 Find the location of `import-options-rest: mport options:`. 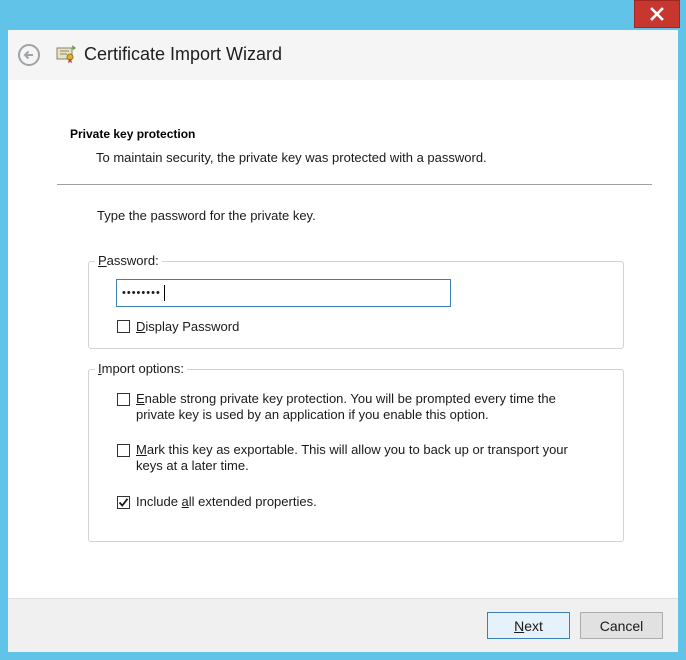

import-options-rest: mport options: is located at coordinates (142, 368).